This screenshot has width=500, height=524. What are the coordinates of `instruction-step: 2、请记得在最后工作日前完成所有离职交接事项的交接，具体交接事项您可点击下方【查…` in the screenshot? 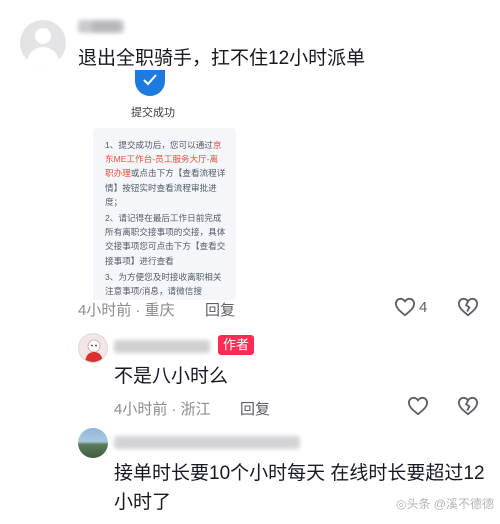 It's located at (165, 239).